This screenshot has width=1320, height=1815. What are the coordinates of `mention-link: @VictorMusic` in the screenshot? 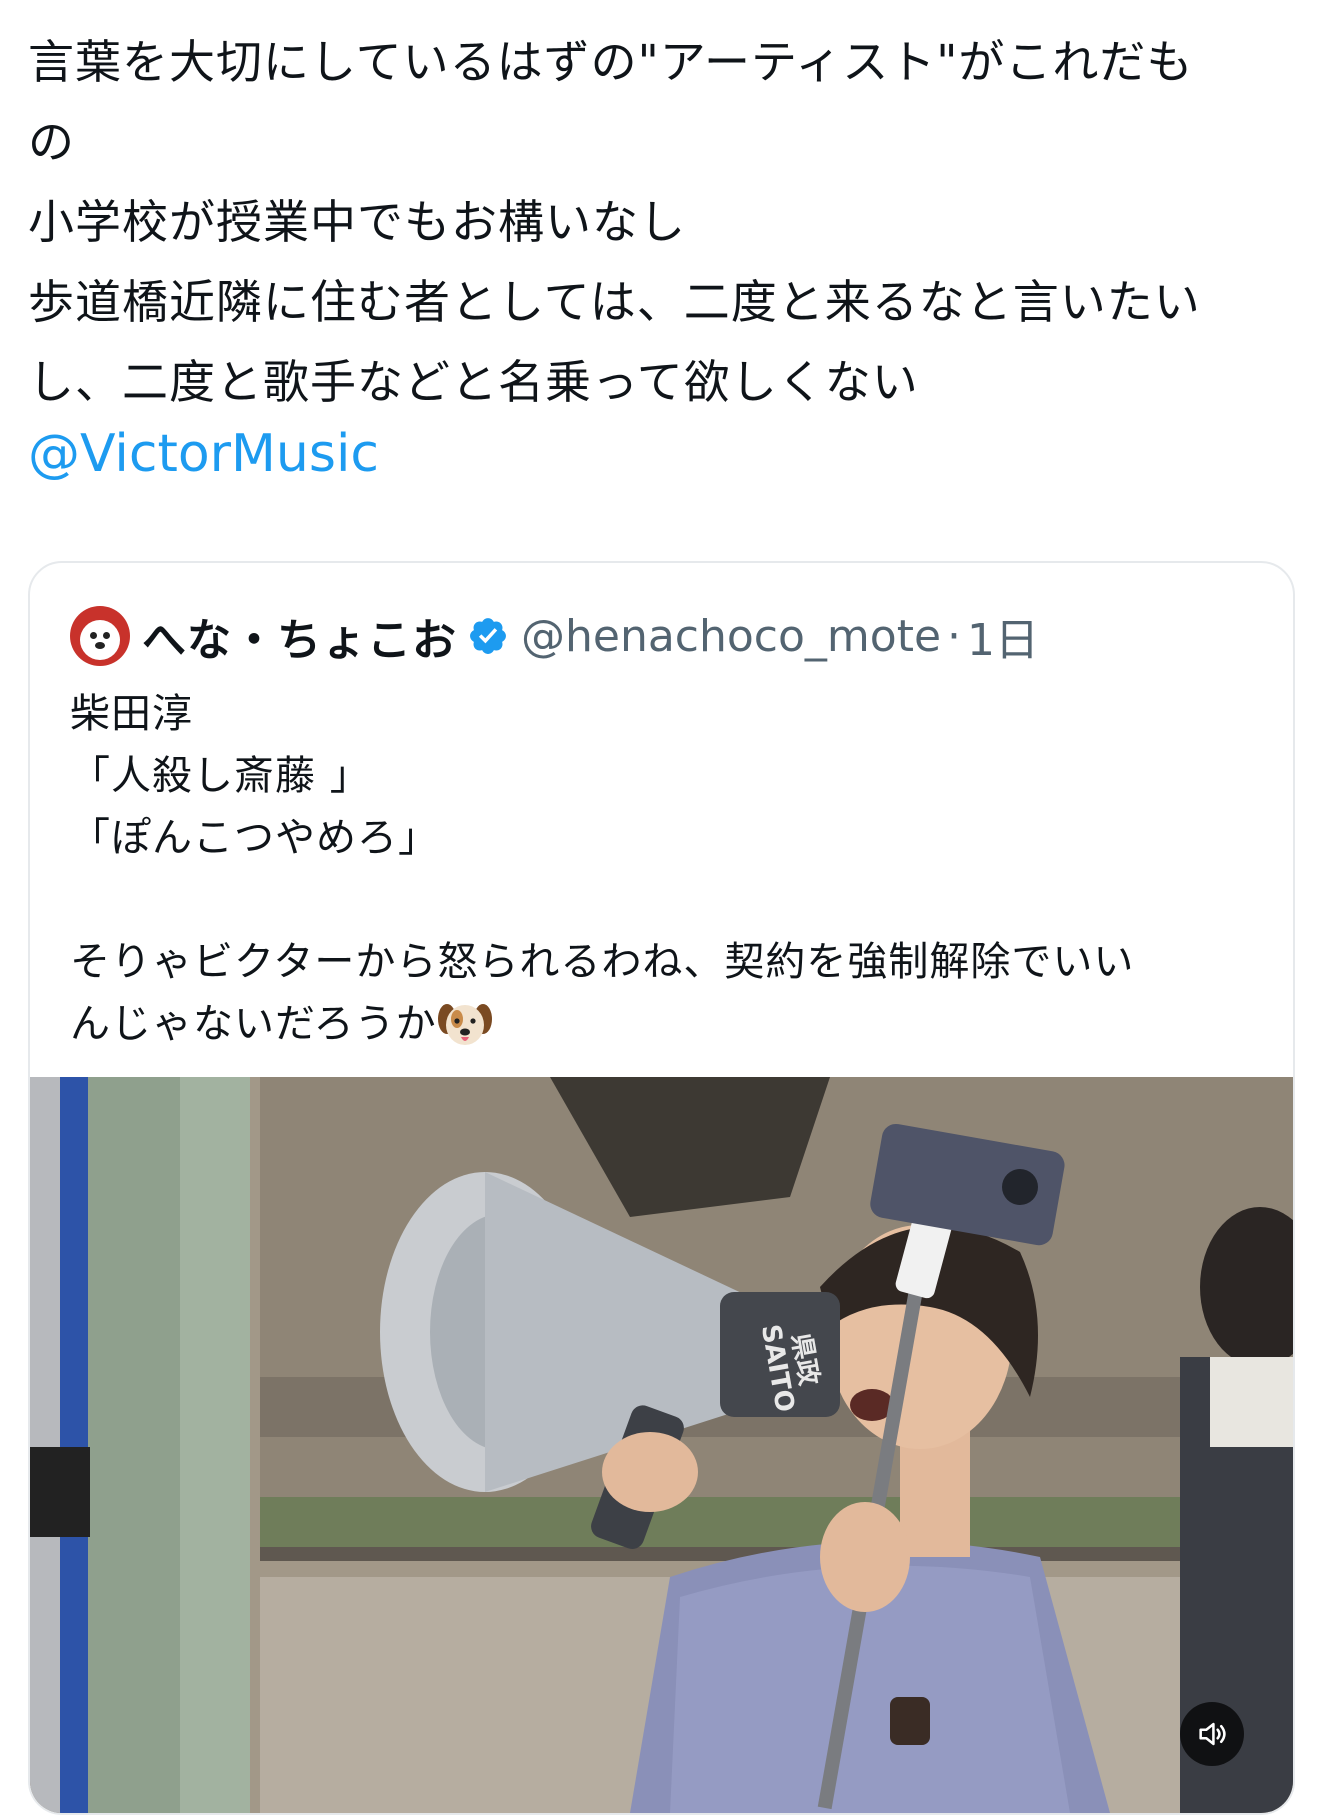 It's located at (203, 454).